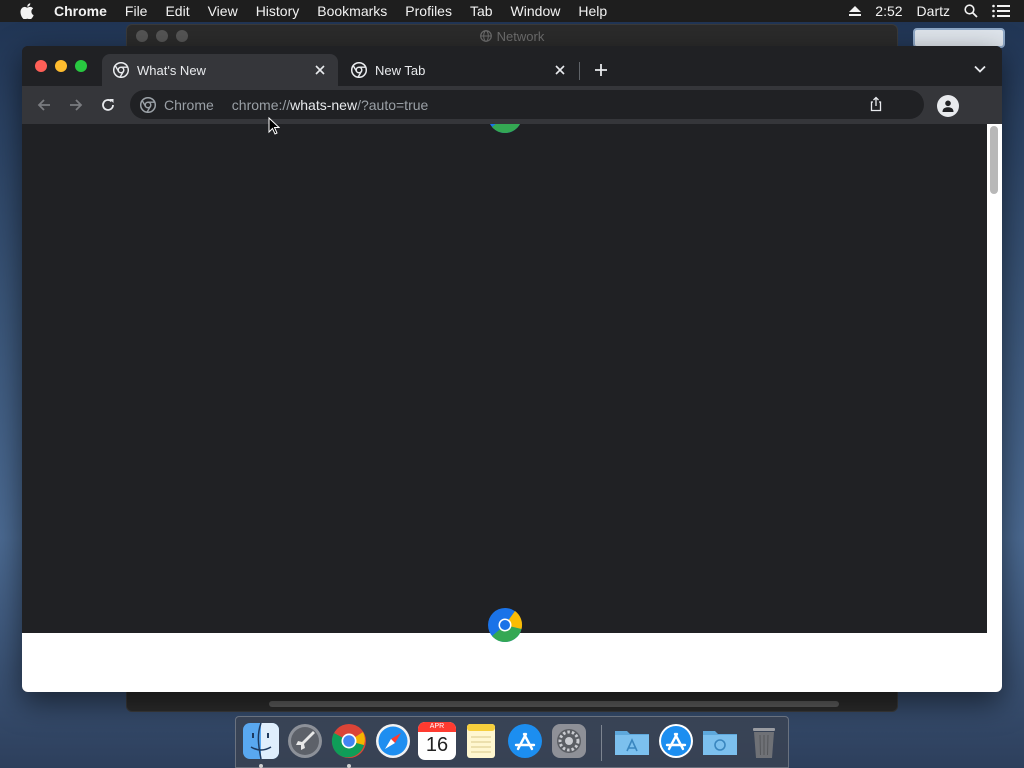 The image size is (1024, 768). Describe the element at coordinates (81, 66) in the screenshot. I see `zoom-window-button` at that location.